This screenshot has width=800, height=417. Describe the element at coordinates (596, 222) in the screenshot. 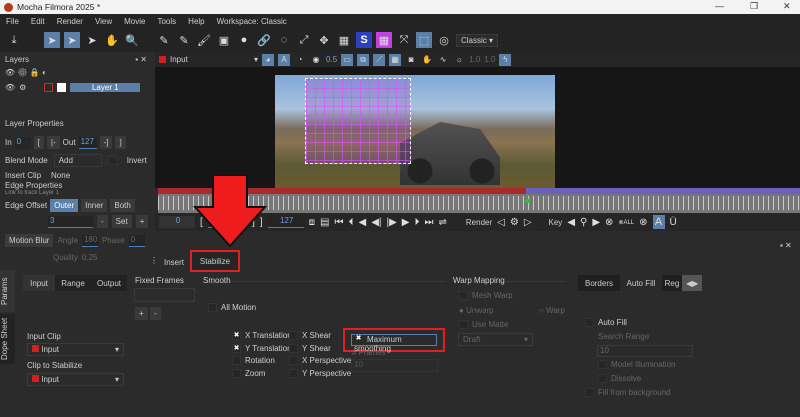

I see `next-keyframe-icon: ▶` at that location.